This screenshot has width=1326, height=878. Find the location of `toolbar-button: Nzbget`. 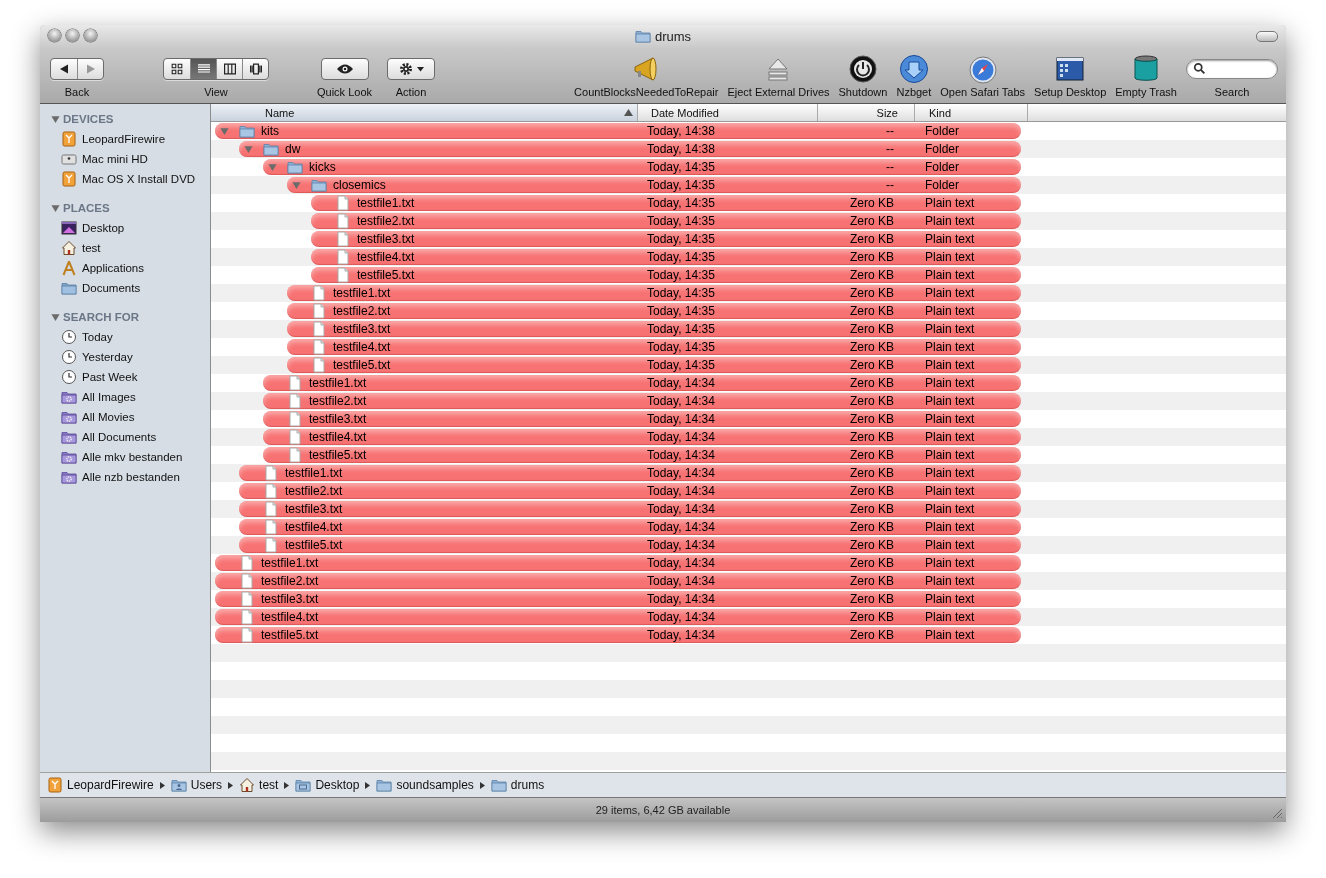

toolbar-button: Nzbget is located at coordinates (914, 75).